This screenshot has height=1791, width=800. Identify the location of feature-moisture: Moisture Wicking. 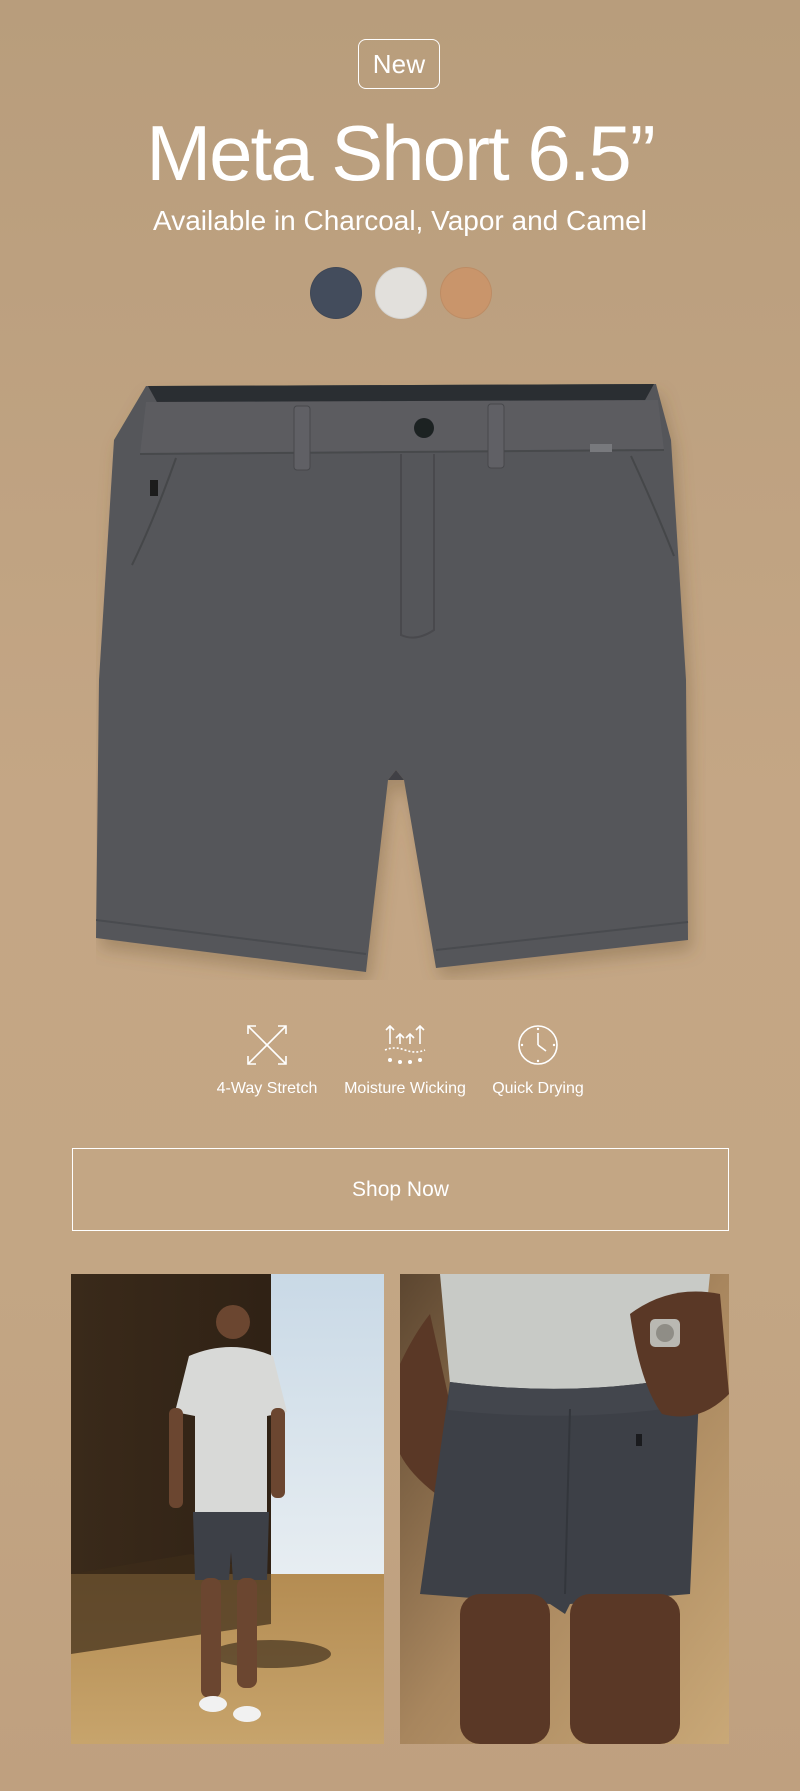
(405, 1060).